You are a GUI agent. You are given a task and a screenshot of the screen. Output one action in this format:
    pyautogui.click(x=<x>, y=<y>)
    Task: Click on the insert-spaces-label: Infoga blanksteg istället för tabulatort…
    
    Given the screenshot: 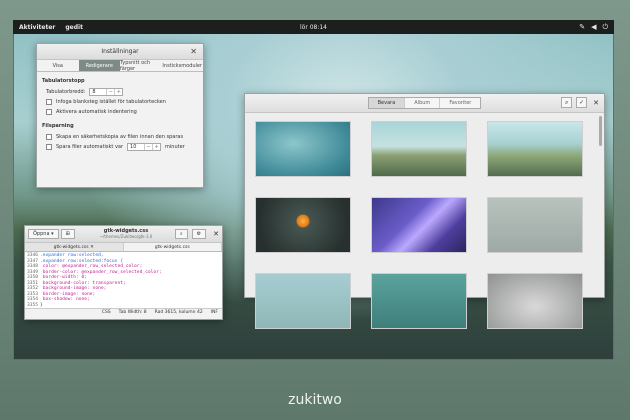 What is the action you would take?
    pyautogui.click(x=111, y=102)
    